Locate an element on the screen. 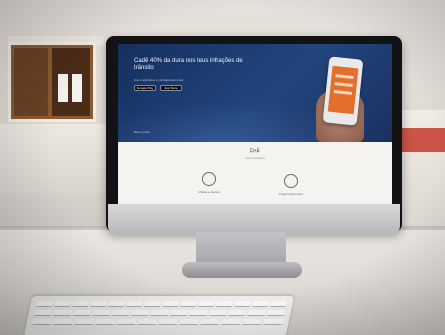  hero-footer-text: Baixe grátis is located at coordinates (142, 132).